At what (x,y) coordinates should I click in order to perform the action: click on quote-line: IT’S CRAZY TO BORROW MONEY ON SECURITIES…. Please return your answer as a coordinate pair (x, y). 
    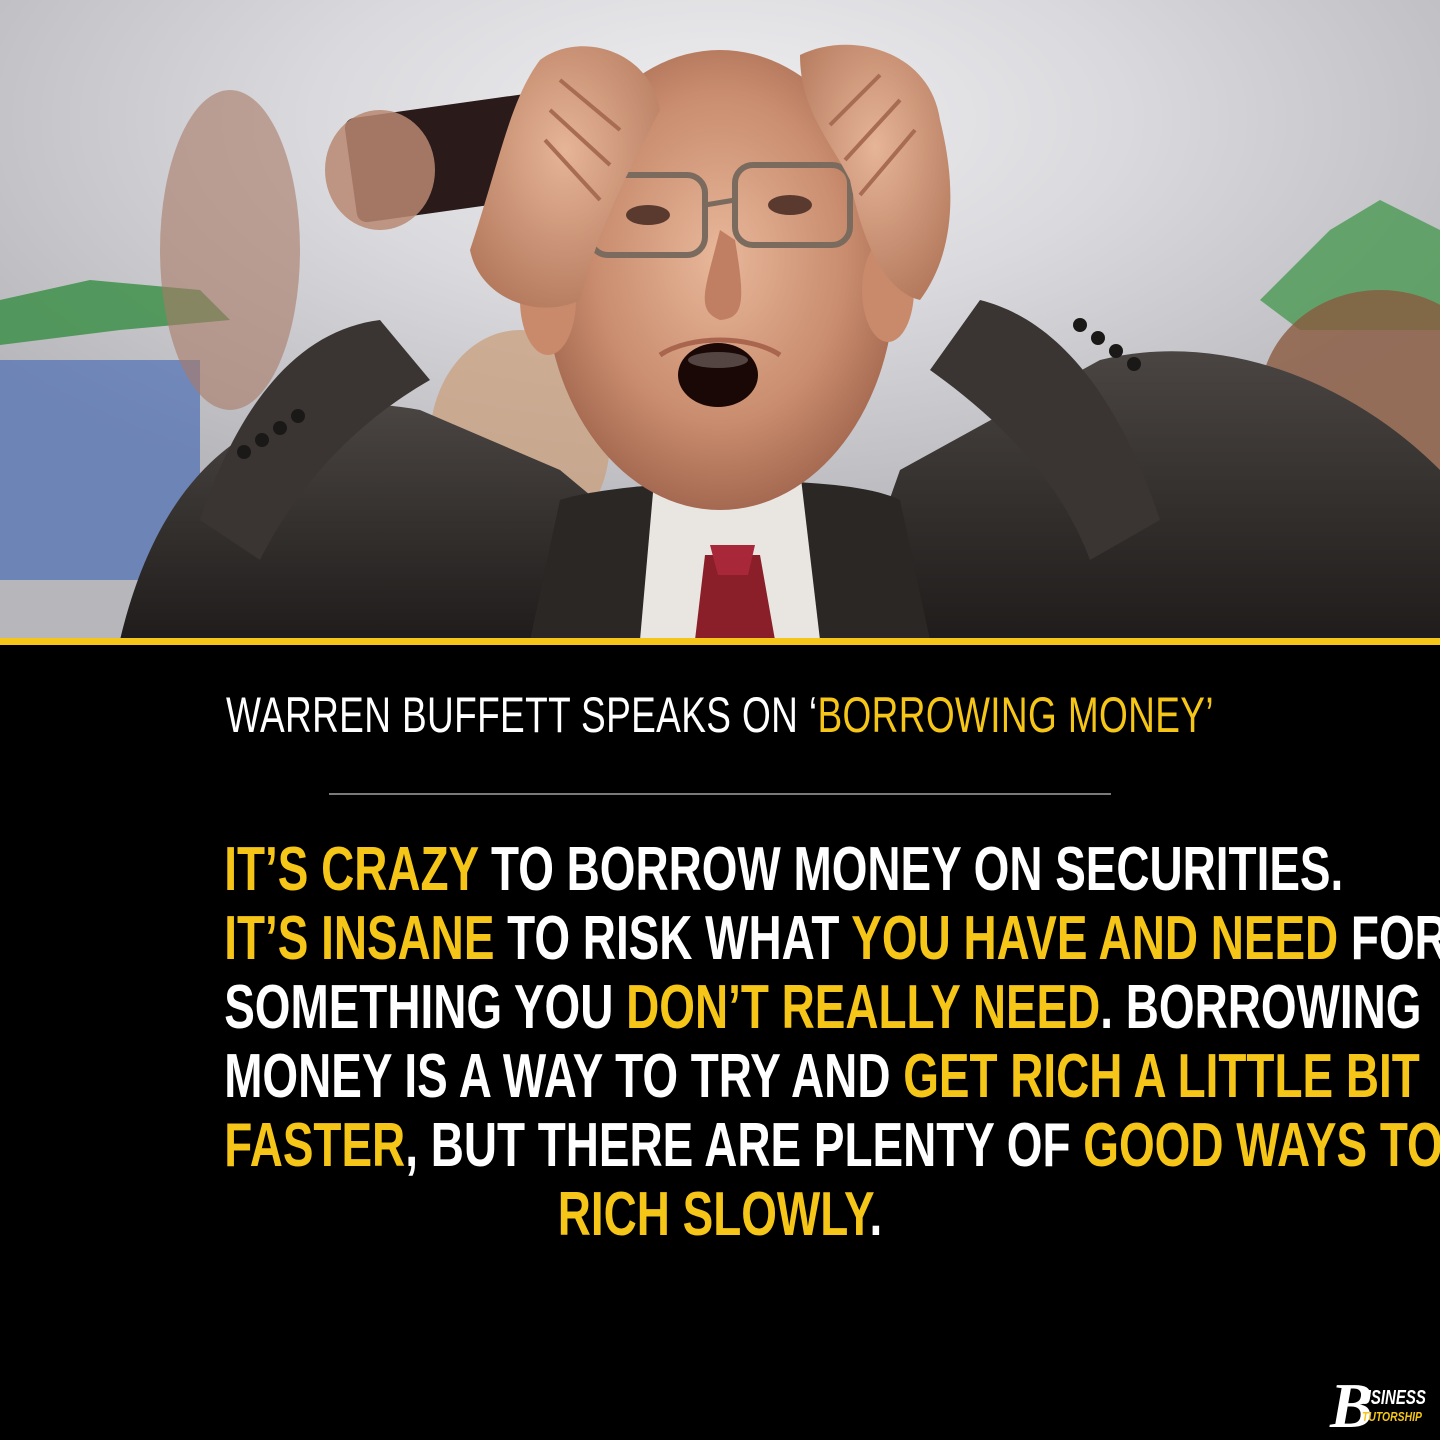
    Looking at the image, I should click on (783, 869).